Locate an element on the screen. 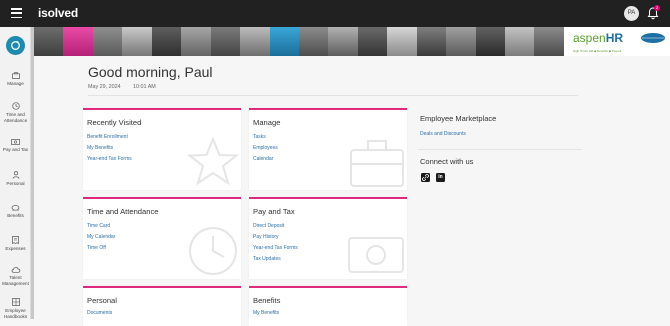 This screenshot has width=670, height=326. link-time-off: Time Off is located at coordinates (96, 248).